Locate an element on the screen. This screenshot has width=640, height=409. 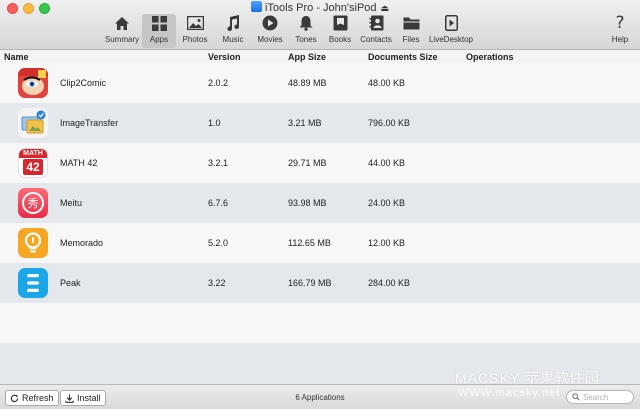
table-row: Clip2Comic 2.0.2 48.89 MB 48.00 KB is located at coordinates (320, 83).